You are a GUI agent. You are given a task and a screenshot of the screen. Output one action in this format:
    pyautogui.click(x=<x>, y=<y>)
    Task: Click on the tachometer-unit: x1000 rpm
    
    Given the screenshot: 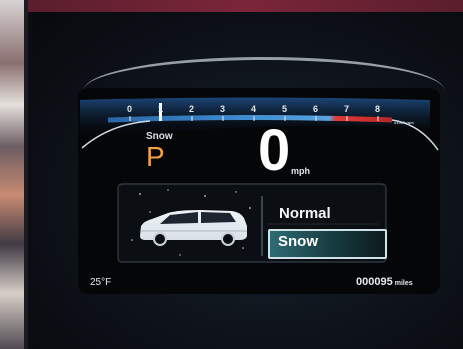 What is the action you would take?
    pyautogui.click(x=404, y=122)
    